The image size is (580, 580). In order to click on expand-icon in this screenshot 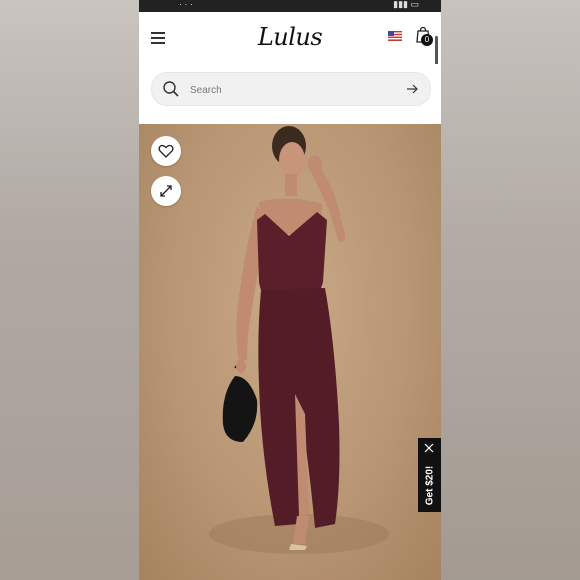, I will do `click(166, 191)`.